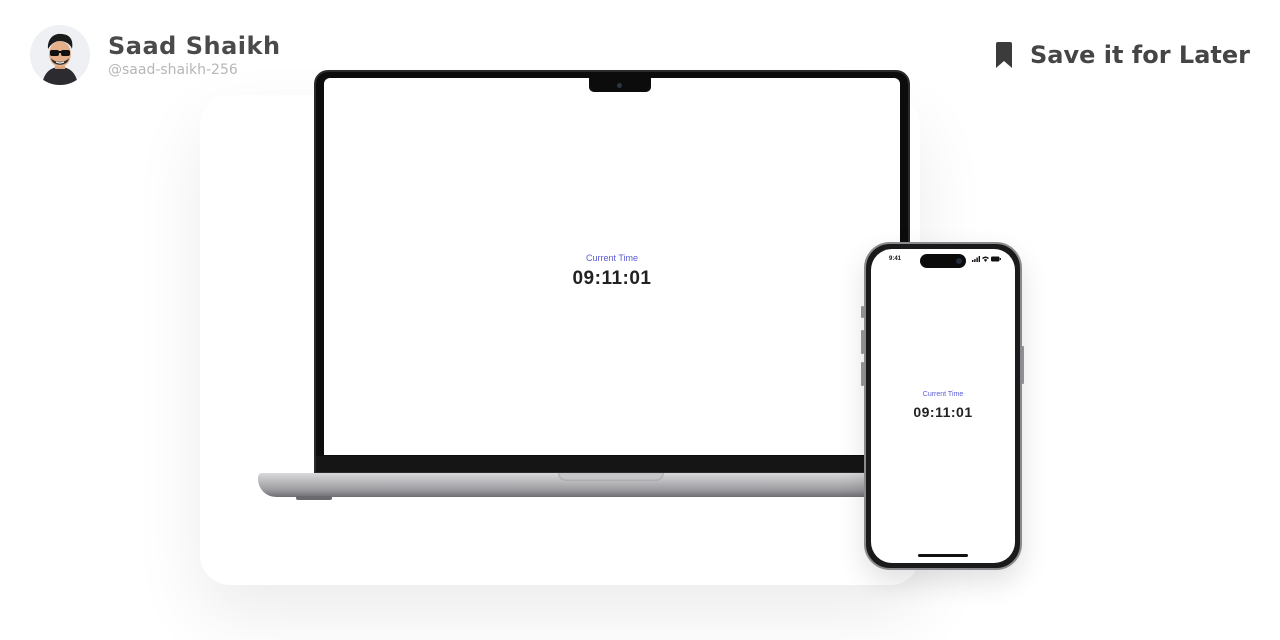  Describe the element at coordinates (943, 555) in the screenshot. I see `home-indicator` at that location.